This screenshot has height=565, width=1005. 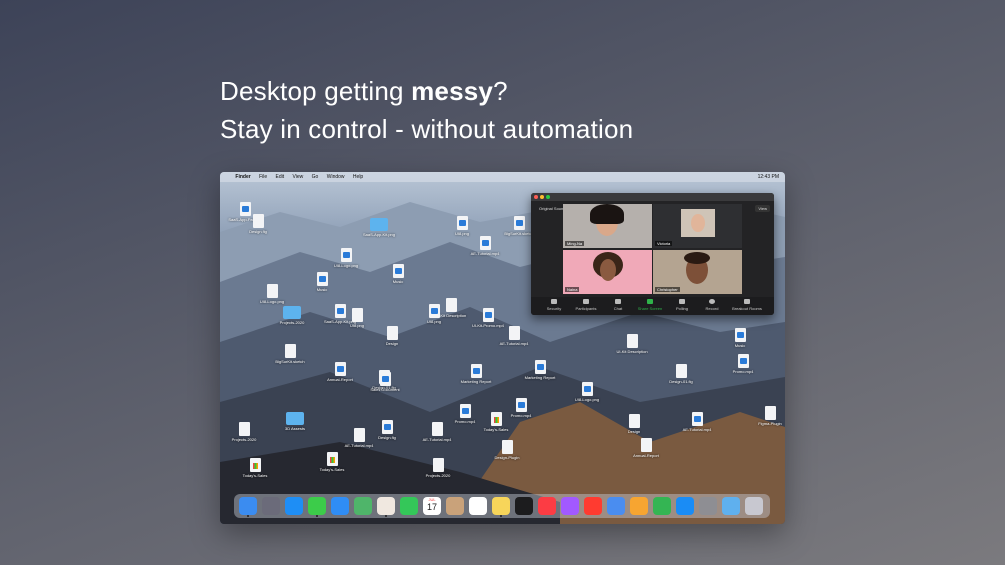 I want to click on contacts-icon, so click(x=455, y=506).